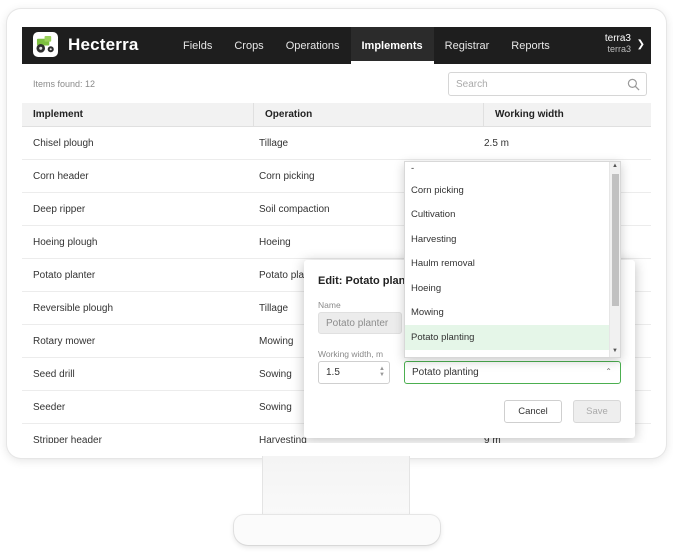 The width and height of the screenshot is (673, 558). Describe the element at coordinates (63, 143) in the screenshot. I see `cell-implement: Chisel plough` at that location.